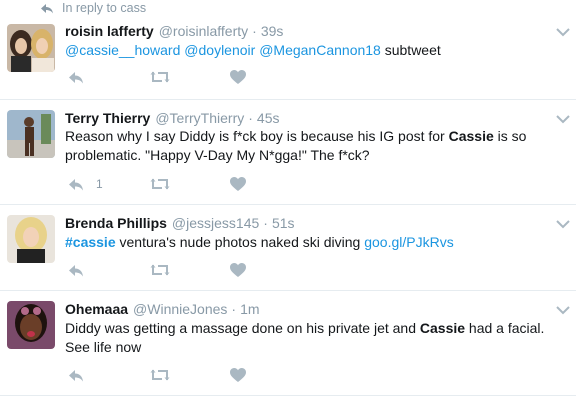 The height and width of the screenshot is (400, 576). I want to click on tweet-header: Ohemaaa @WinnieJones · 1m, so click(162, 309).